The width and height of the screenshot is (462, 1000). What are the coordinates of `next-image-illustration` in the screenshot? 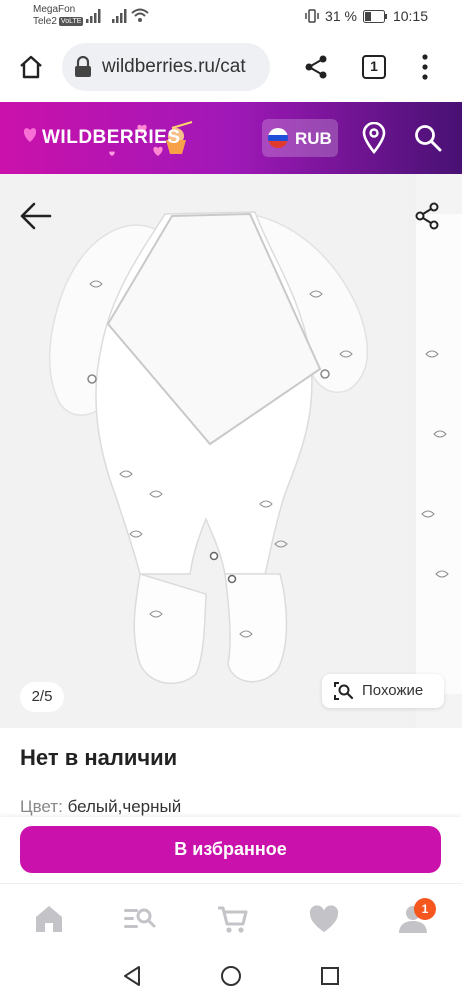 It's located at (439, 454).